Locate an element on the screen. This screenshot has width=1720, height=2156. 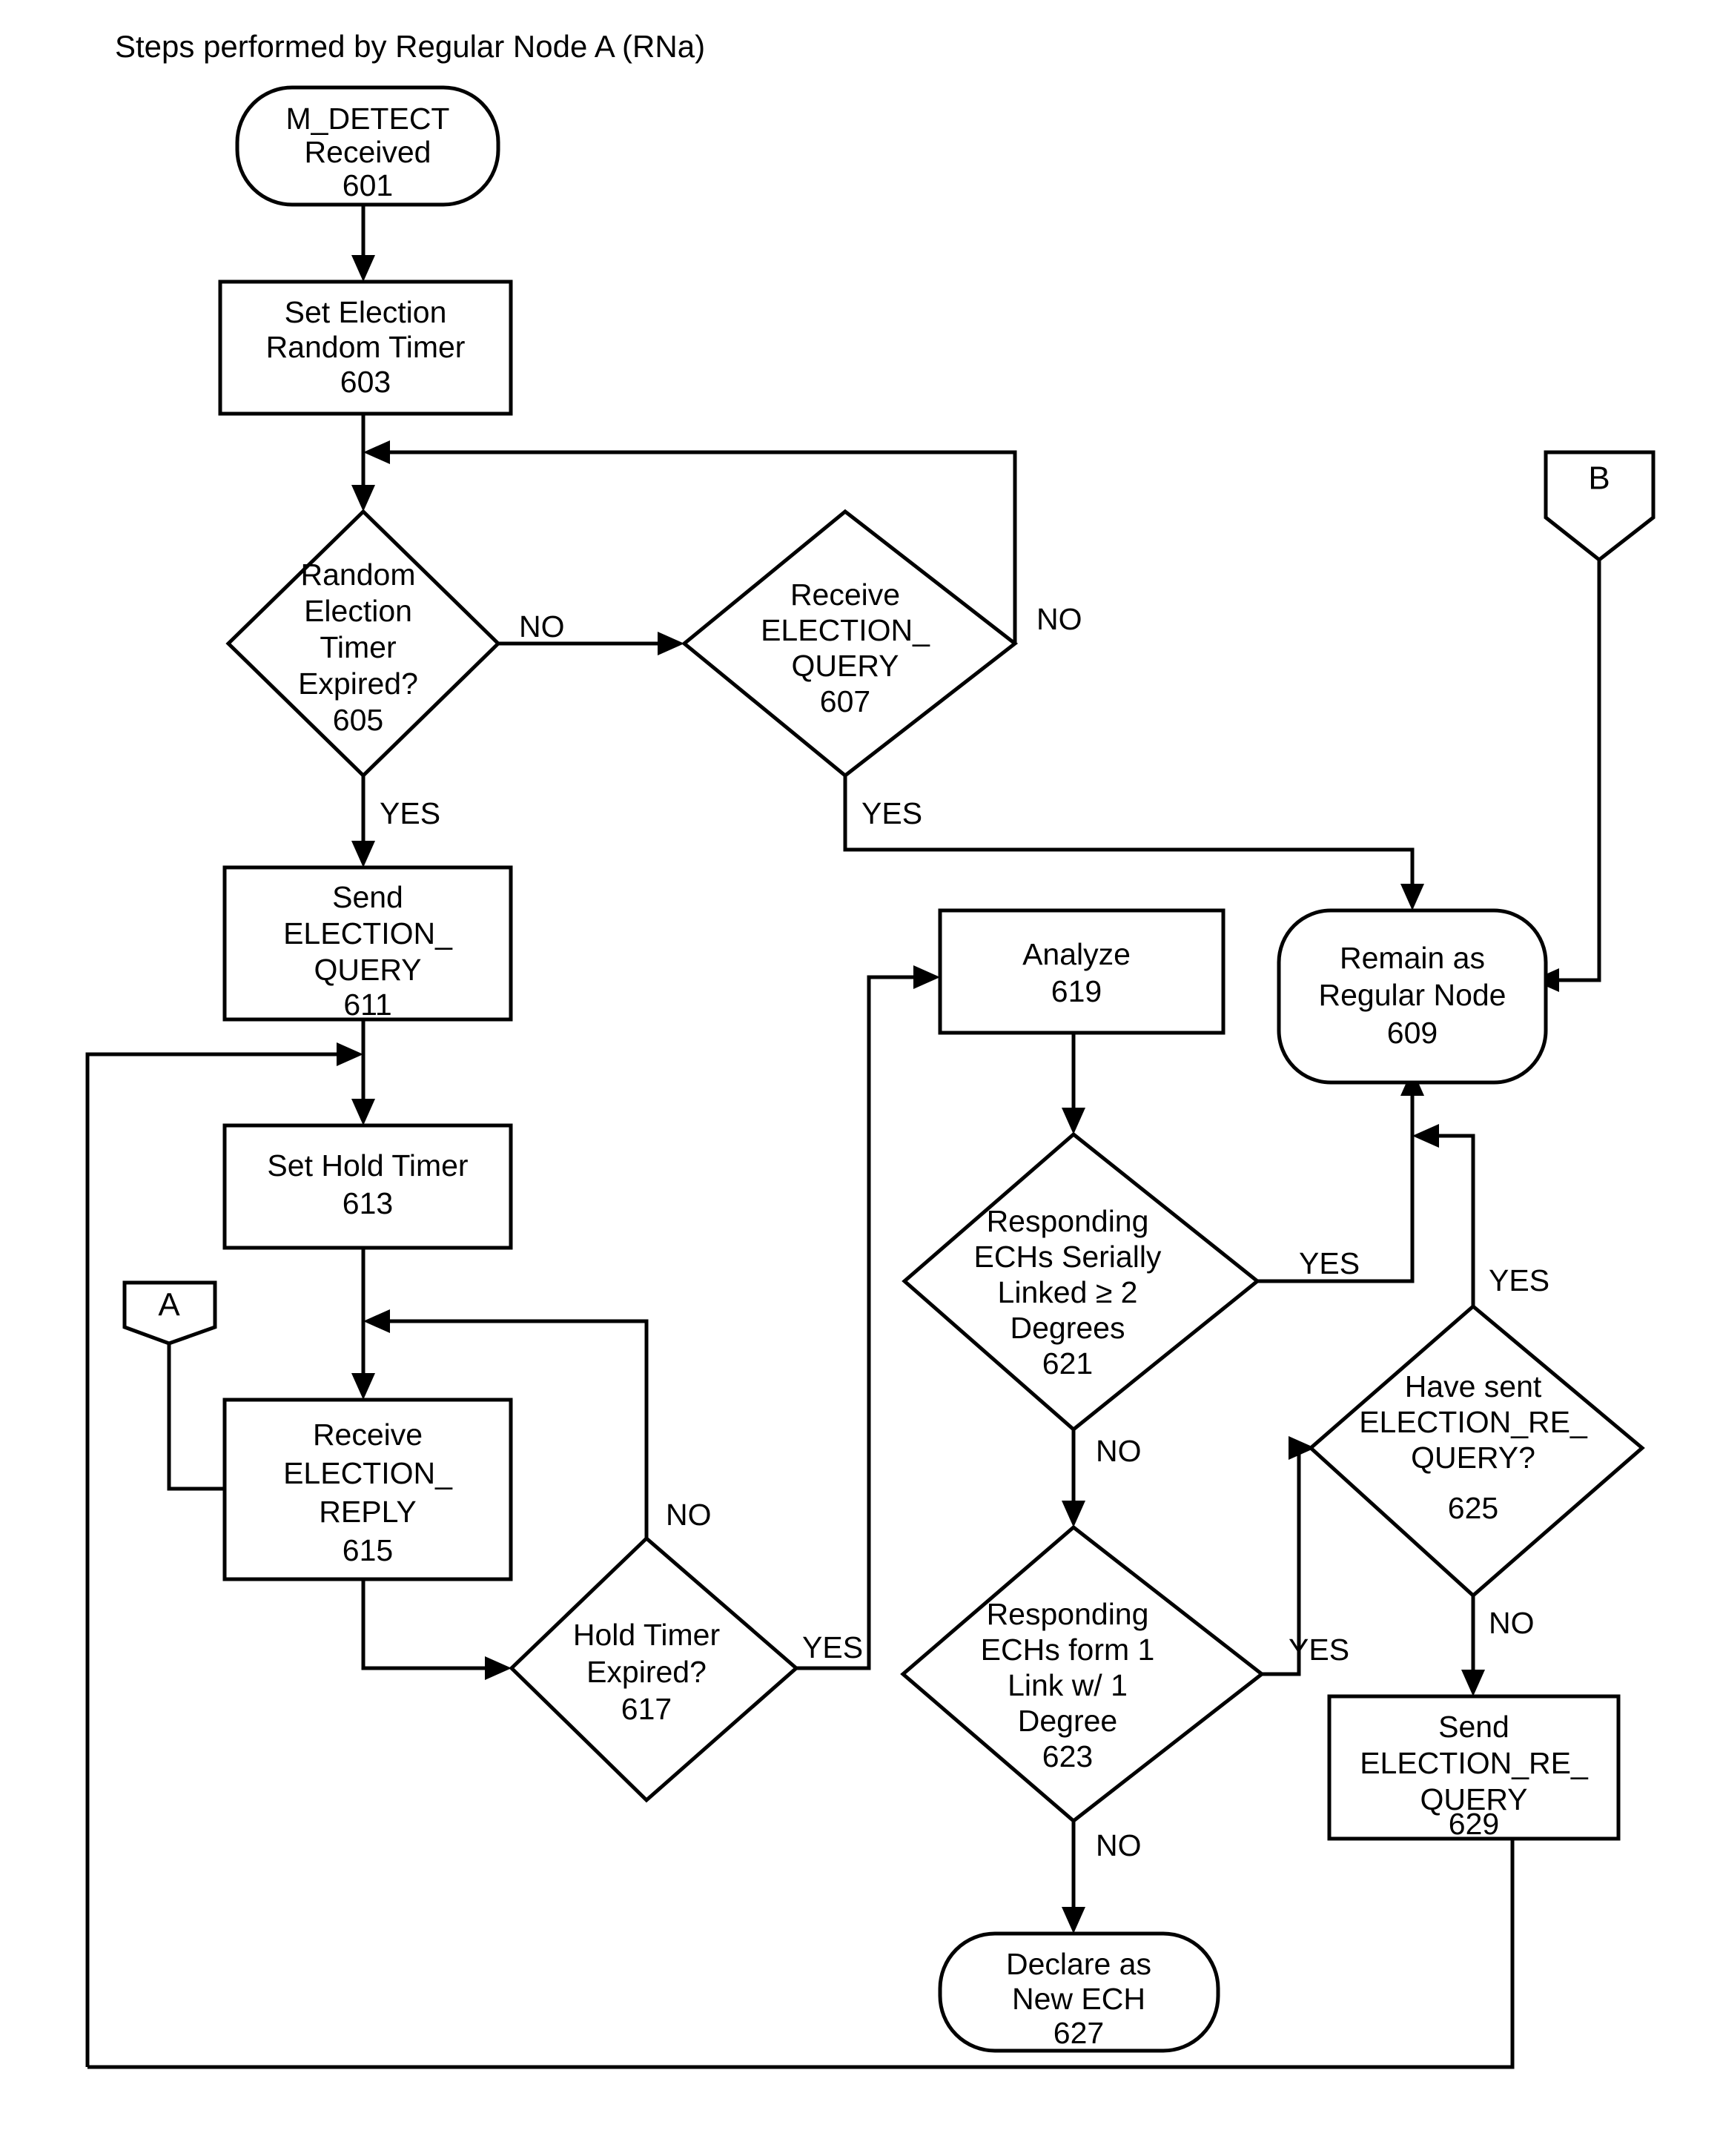
node-609-line-1: Regular Node is located at coordinates (1412, 995).